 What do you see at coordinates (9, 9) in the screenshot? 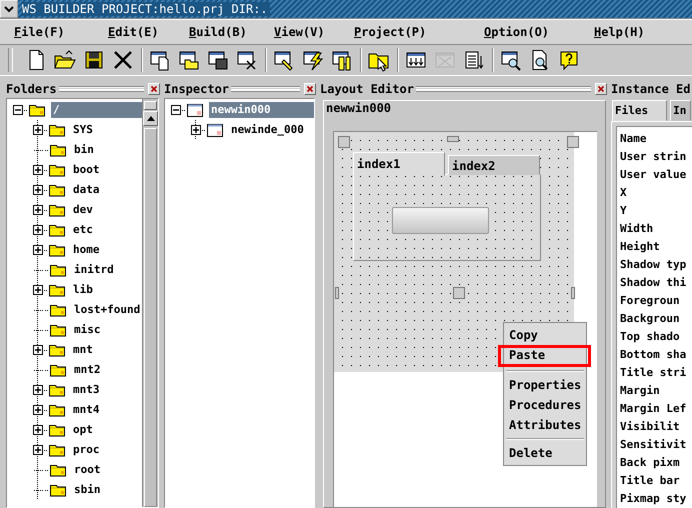
I see `window-menu-button` at bounding box center [9, 9].